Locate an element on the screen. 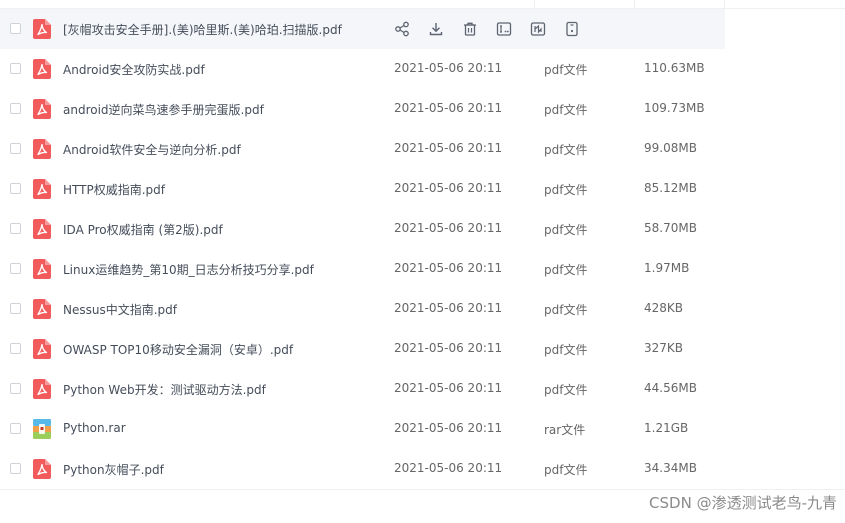  file-name: Android软件安全与逆向分析.pdf is located at coordinates (152, 149).